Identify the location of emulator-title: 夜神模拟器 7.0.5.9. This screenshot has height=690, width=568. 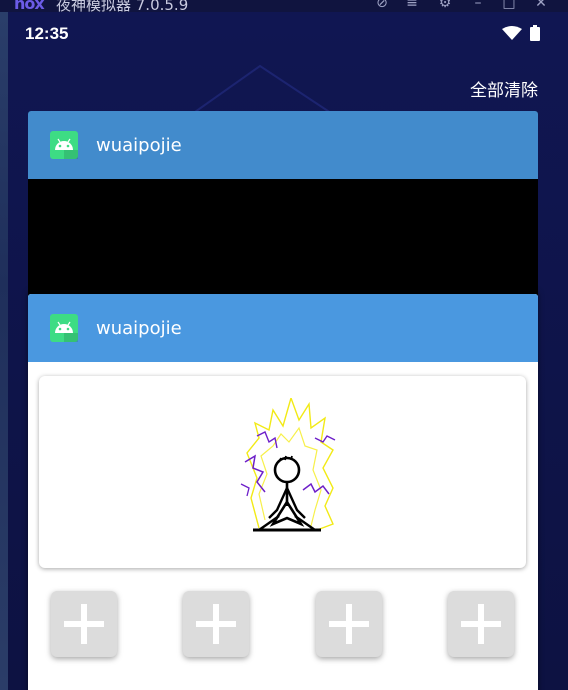
(122, 6).